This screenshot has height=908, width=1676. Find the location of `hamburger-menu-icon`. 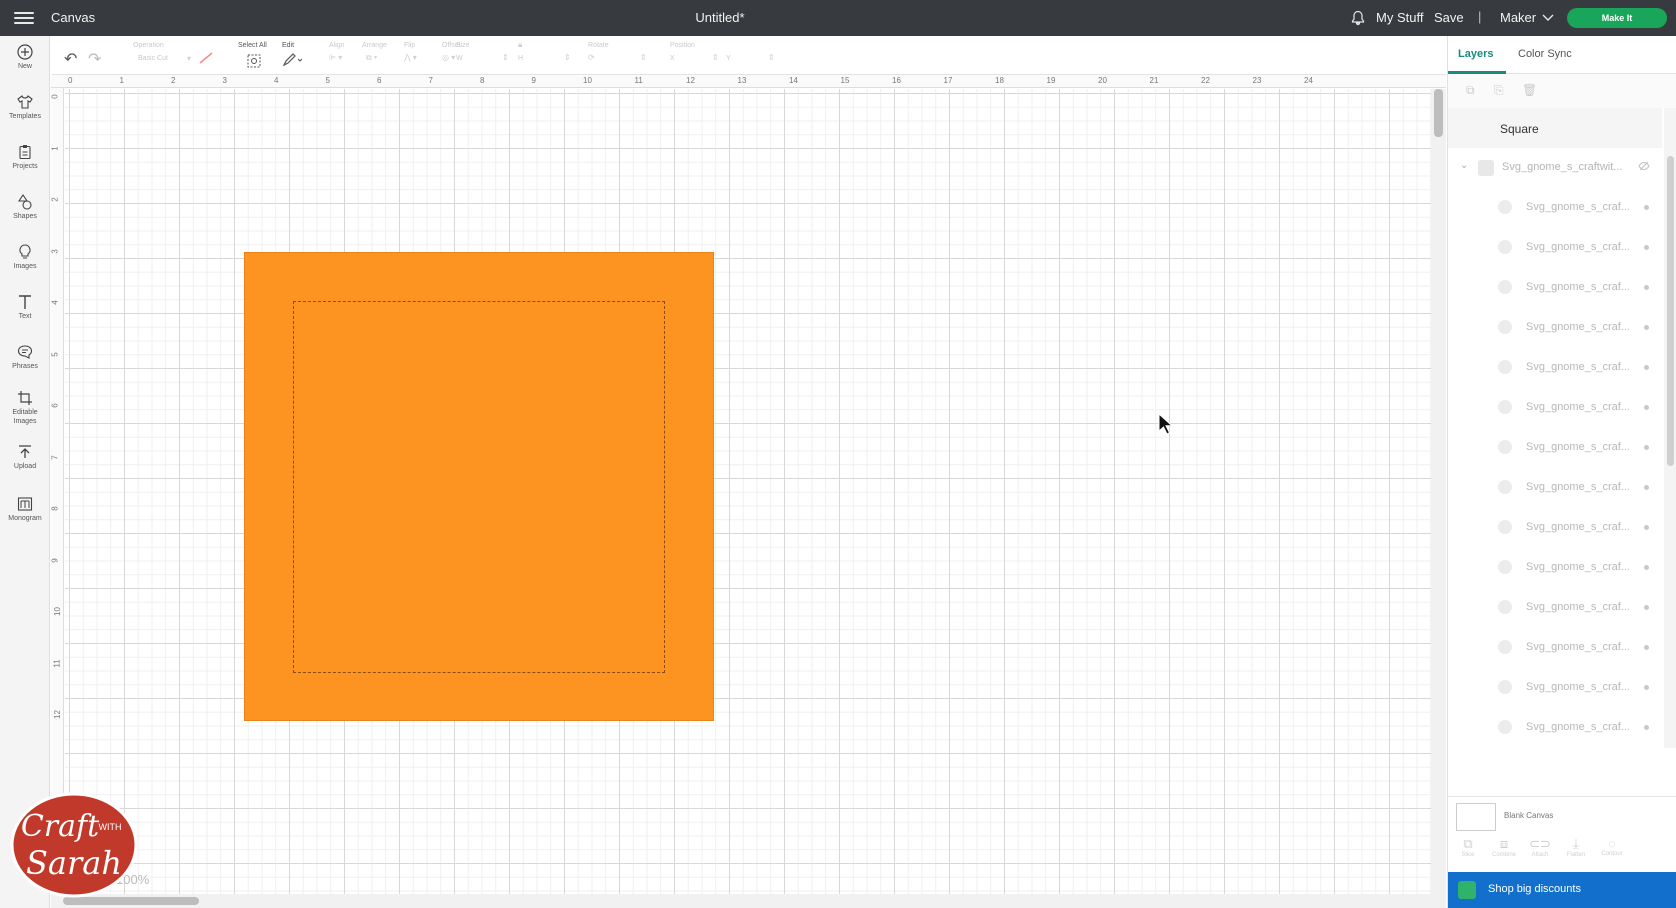

hamburger-menu-icon is located at coordinates (24, 18).